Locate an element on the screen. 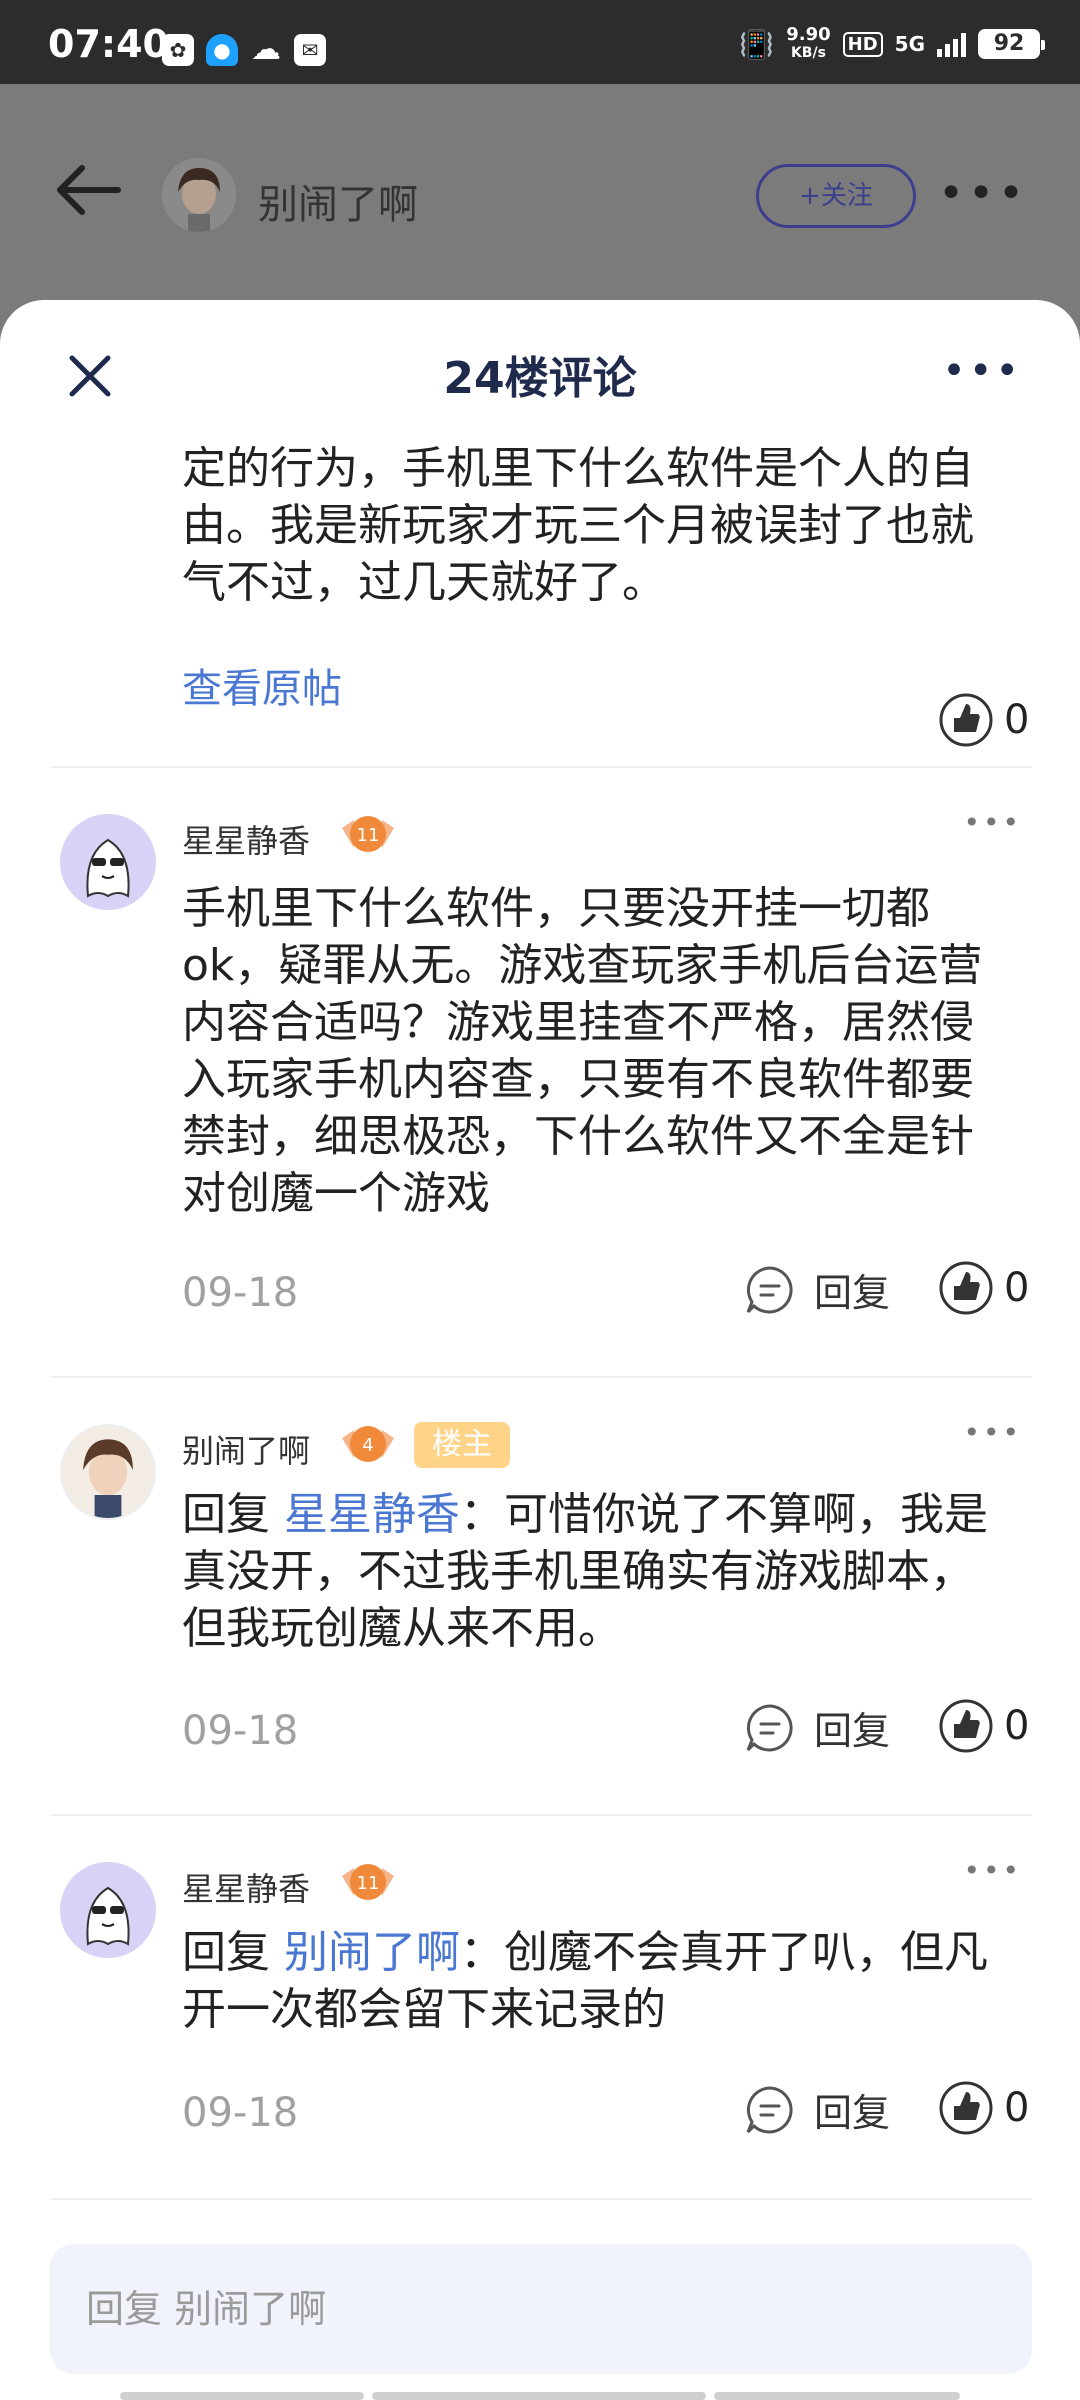  page-header: 别闹了啊 +关注 ••• is located at coordinates (540, 192).